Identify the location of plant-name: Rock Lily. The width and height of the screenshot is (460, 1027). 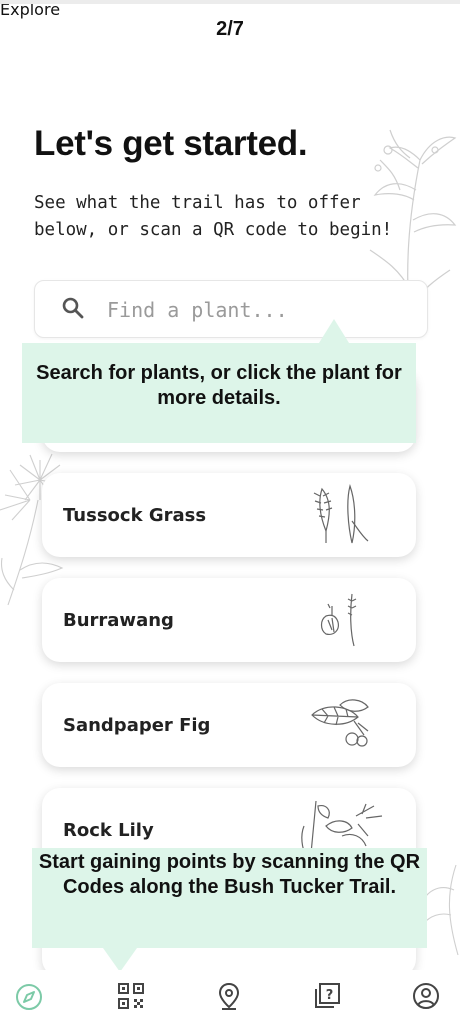
(108, 830).